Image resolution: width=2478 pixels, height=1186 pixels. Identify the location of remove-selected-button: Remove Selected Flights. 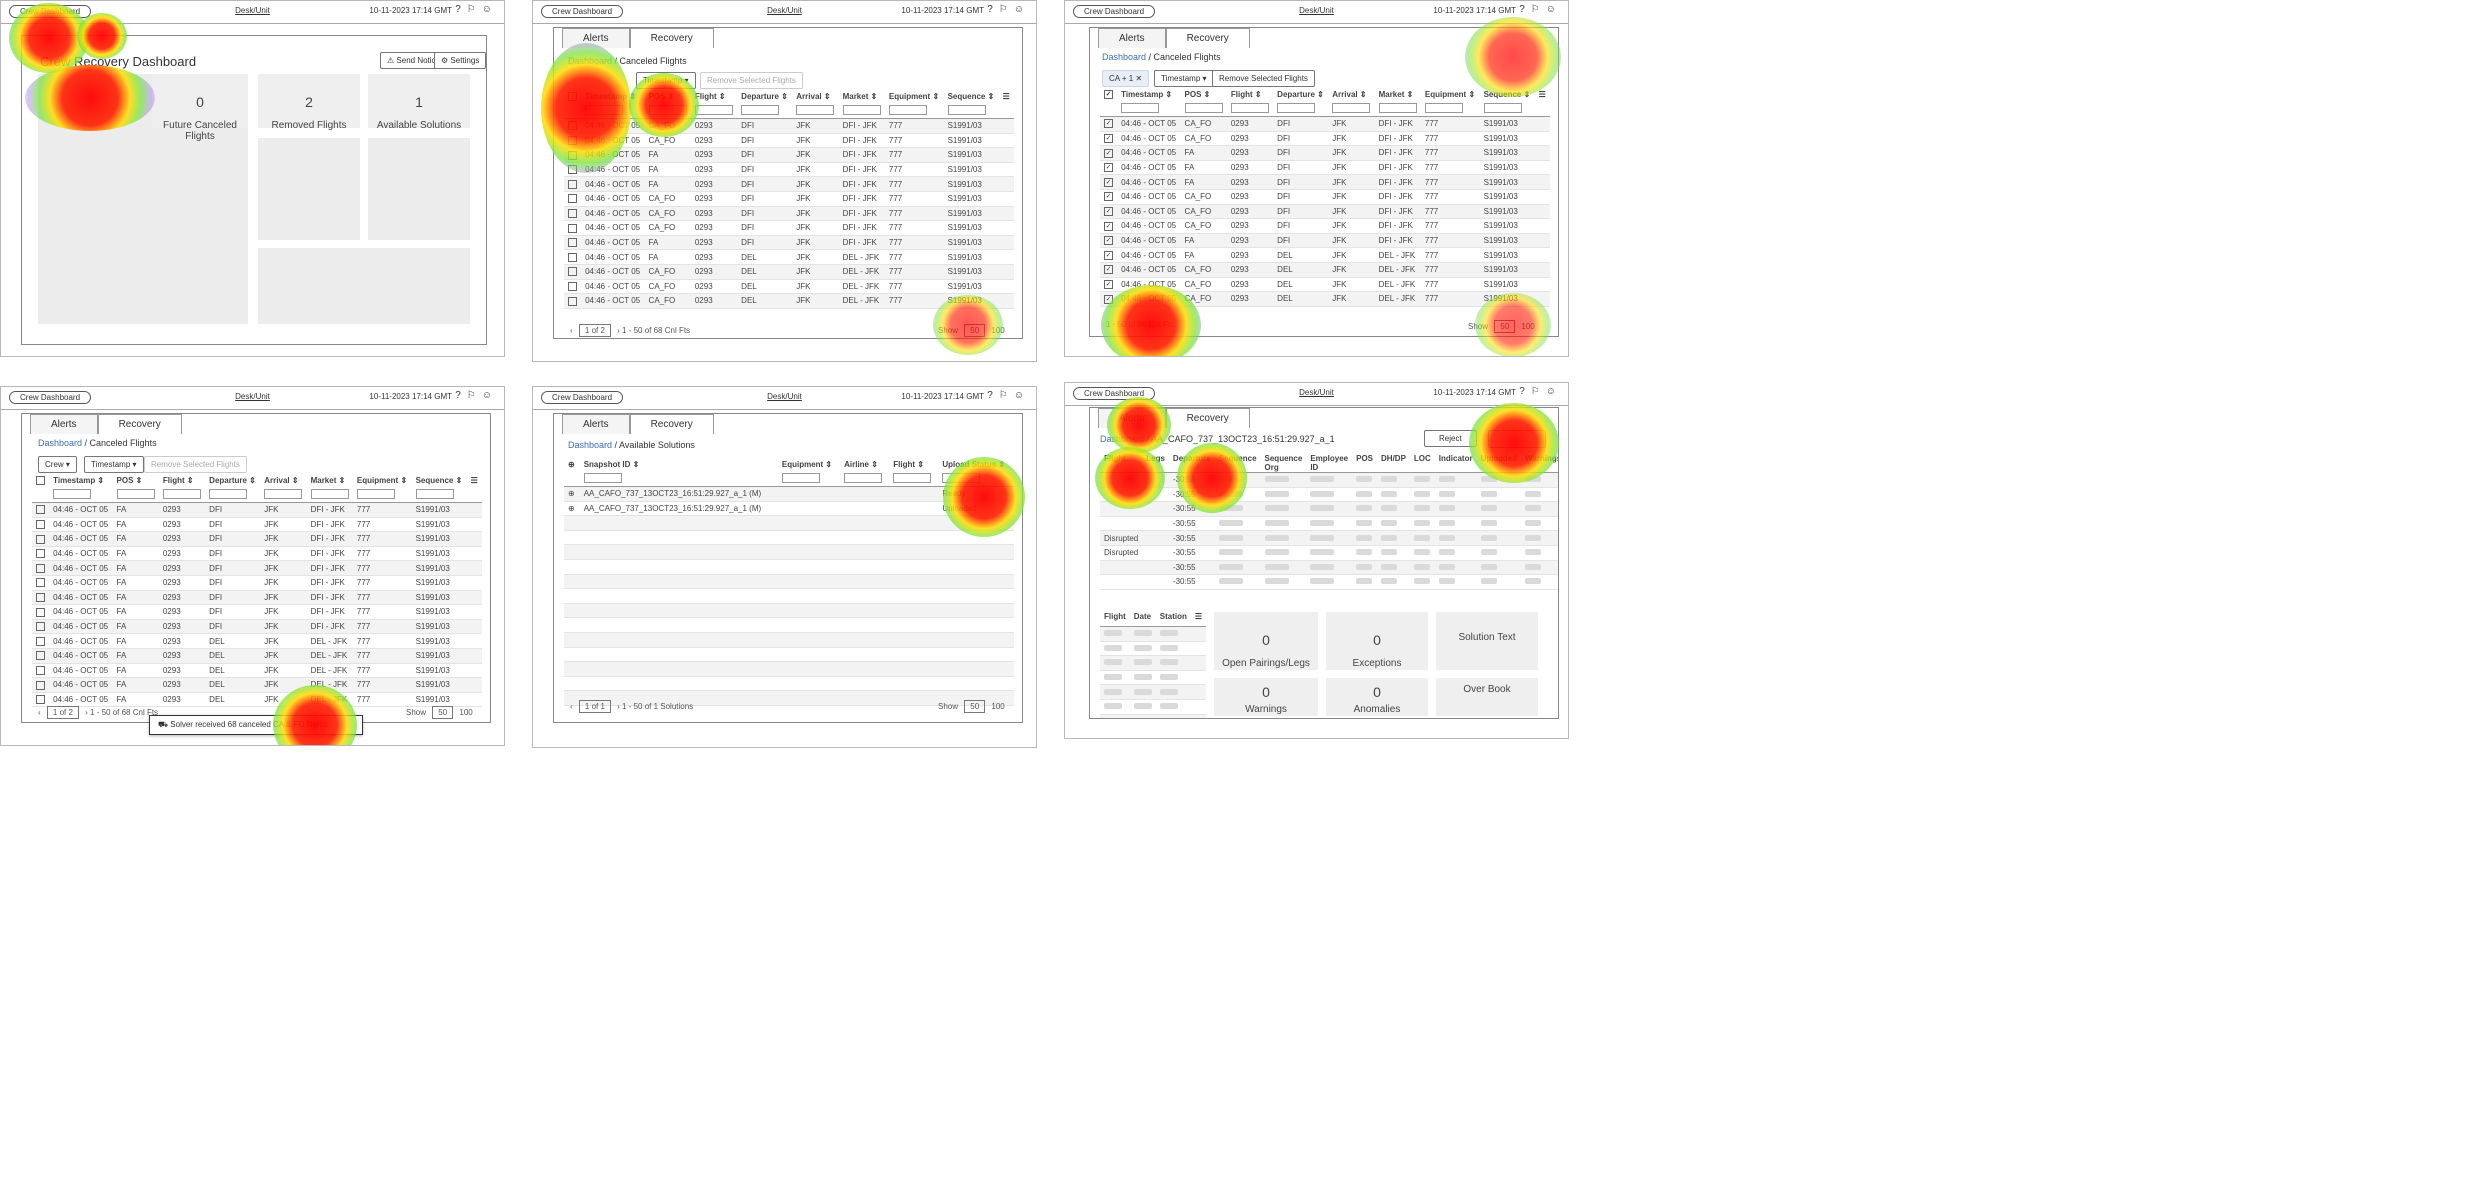
(195, 464).